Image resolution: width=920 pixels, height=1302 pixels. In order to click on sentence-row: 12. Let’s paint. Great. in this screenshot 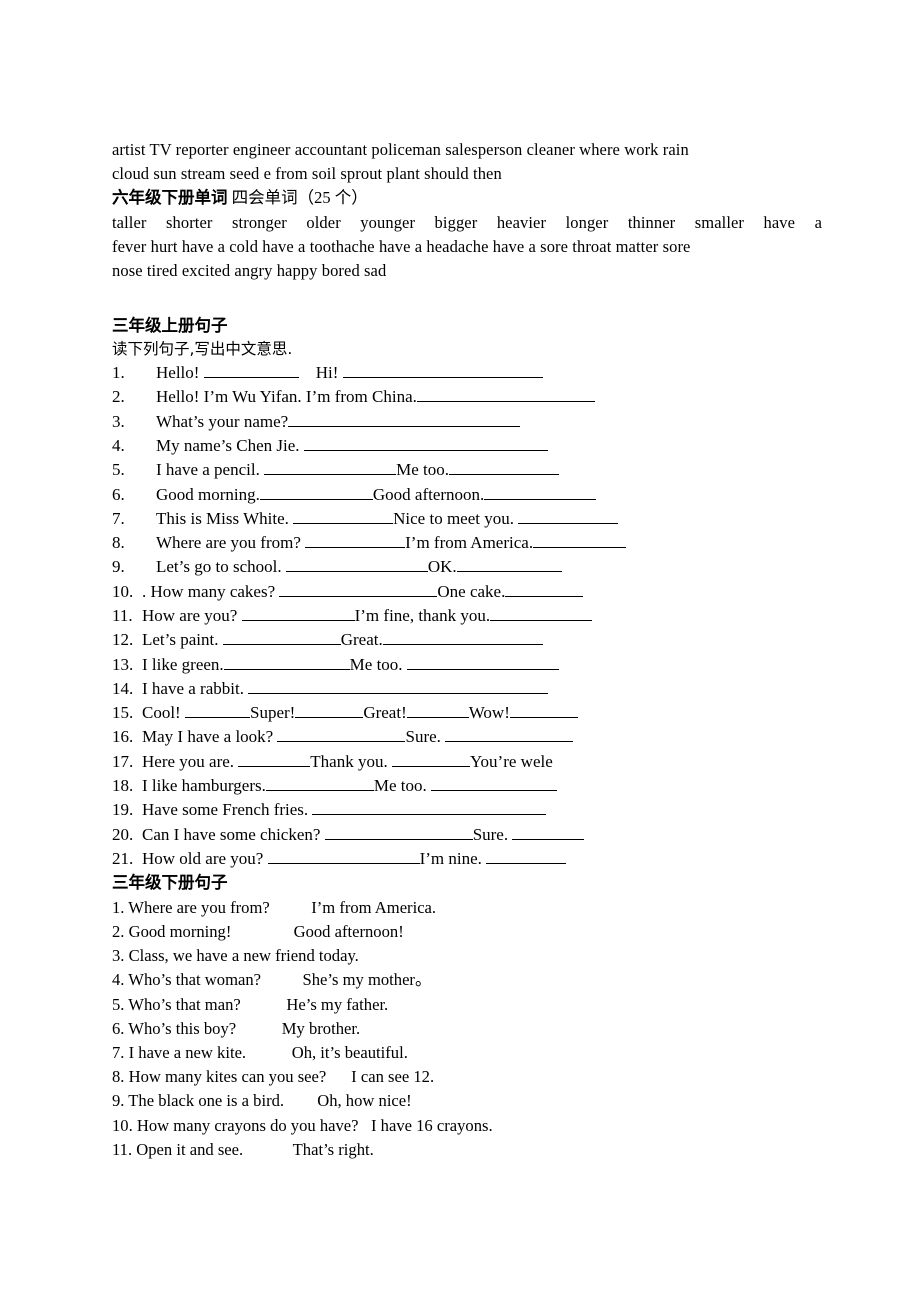, I will do `click(467, 640)`.